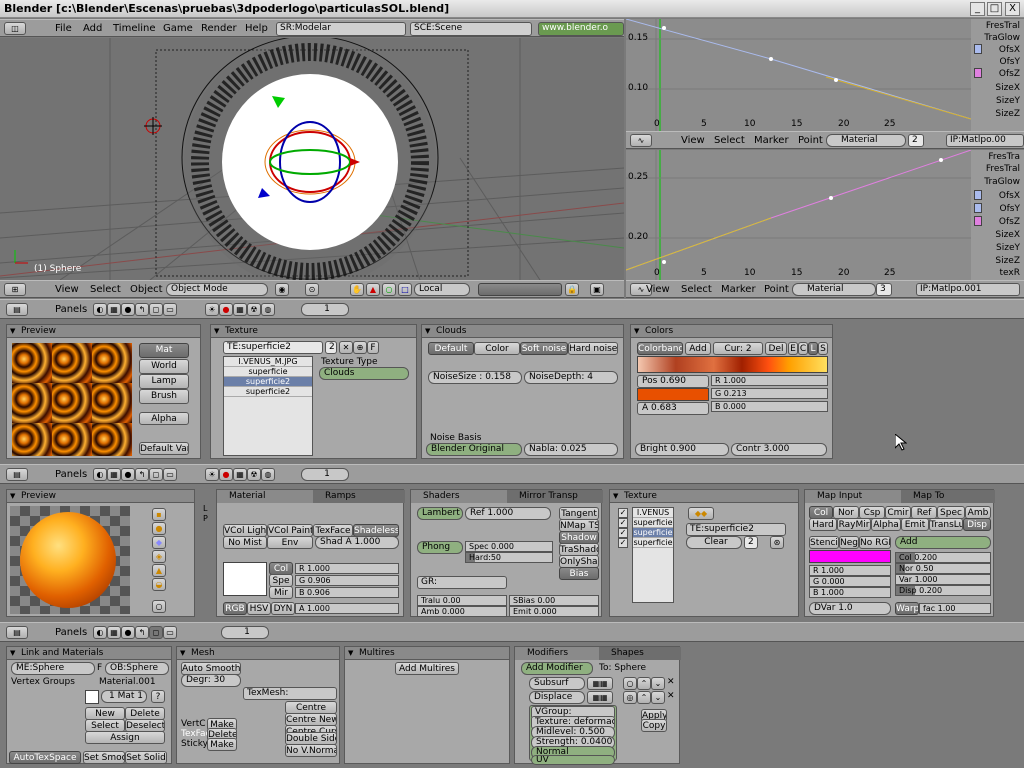 This screenshot has height=768, width=1024. Describe the element at coordinates (854, 524) in the screenshot. I see `mapto-raymir: RayMir` at that location.